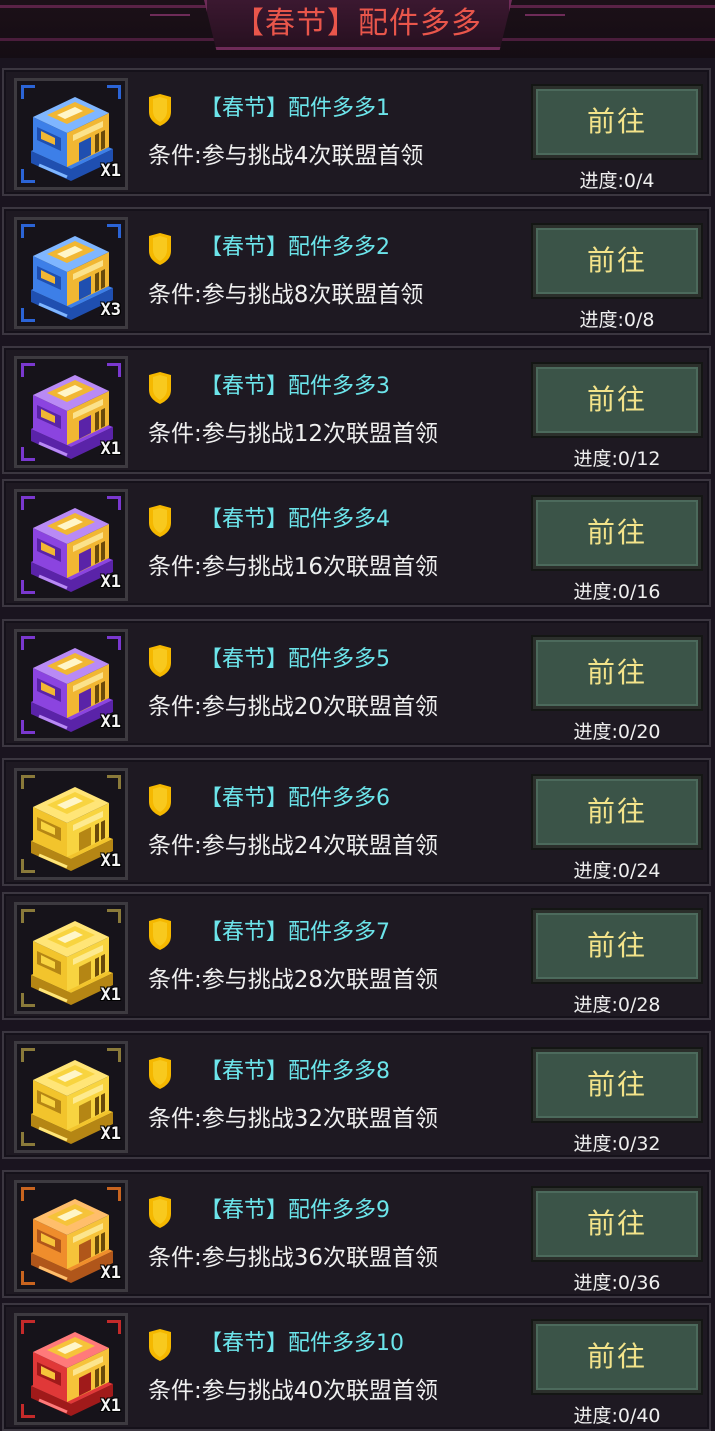  I want to click on task-condition: 条件:参与挑战28次联盟首领, so click(293, 980).